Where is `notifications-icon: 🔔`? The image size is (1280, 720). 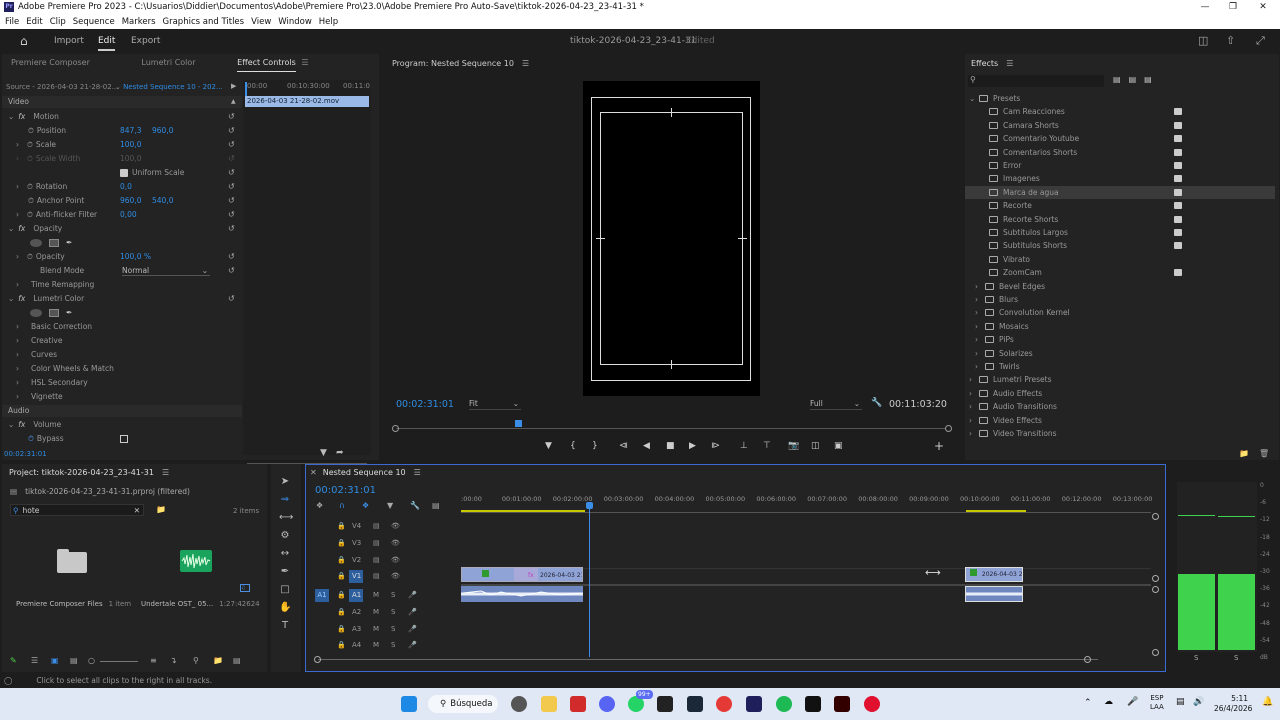
notifications-icon: 🔔 is located at coordinates (1267, 702).